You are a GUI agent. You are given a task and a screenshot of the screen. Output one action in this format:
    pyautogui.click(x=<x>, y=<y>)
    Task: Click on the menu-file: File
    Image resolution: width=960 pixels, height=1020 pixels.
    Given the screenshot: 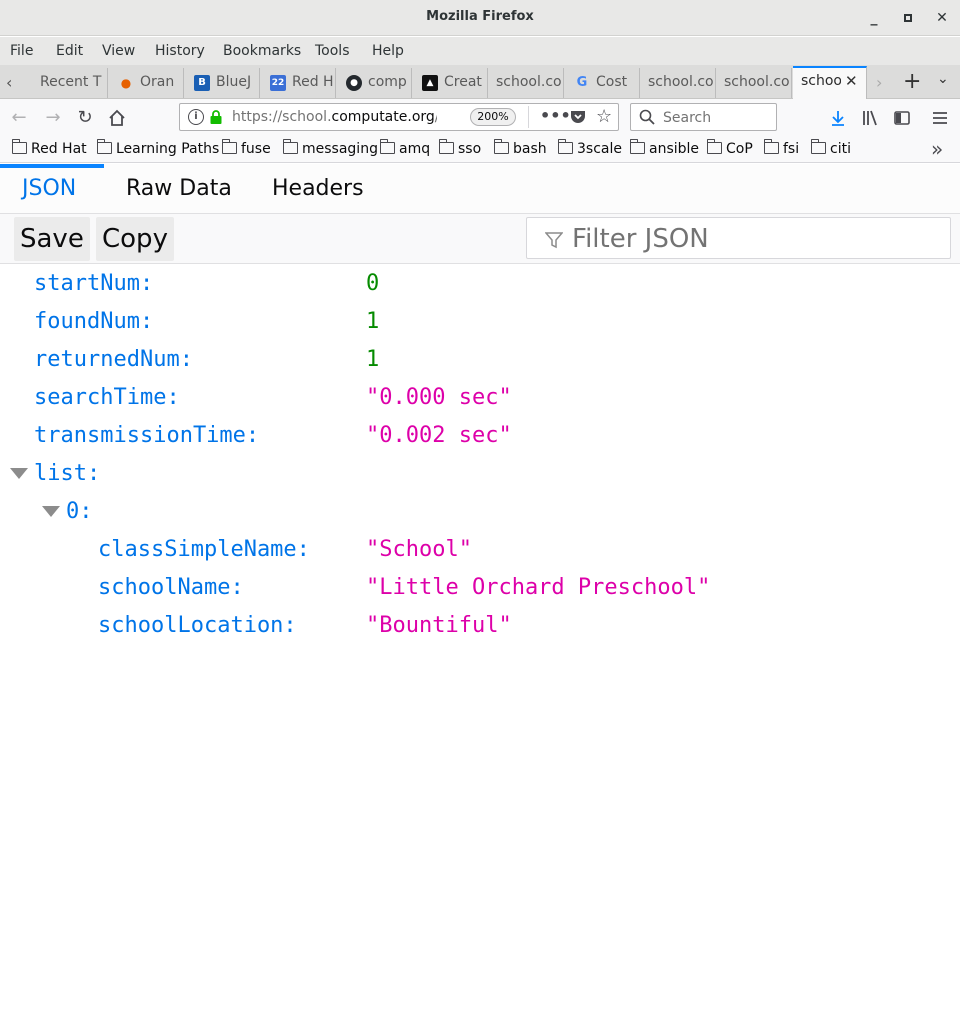 What is the action you would take?
    pyautogui.click(x=21, y=51)
    